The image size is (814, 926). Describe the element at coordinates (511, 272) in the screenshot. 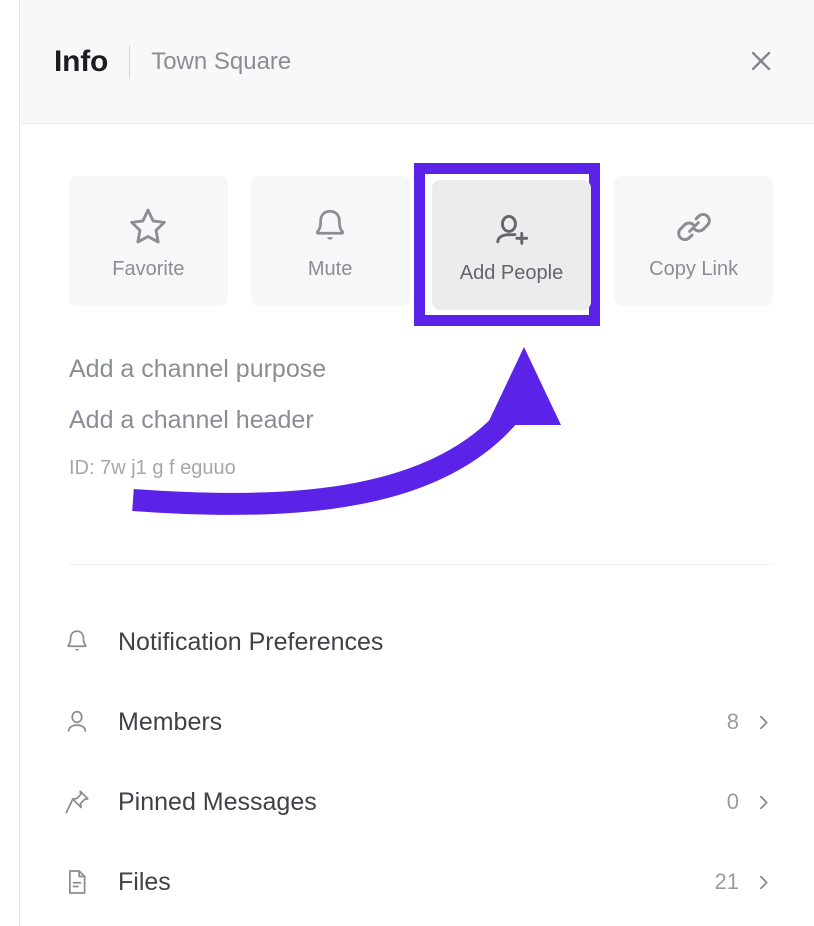

I see `add-people-label: Add People` at that location.